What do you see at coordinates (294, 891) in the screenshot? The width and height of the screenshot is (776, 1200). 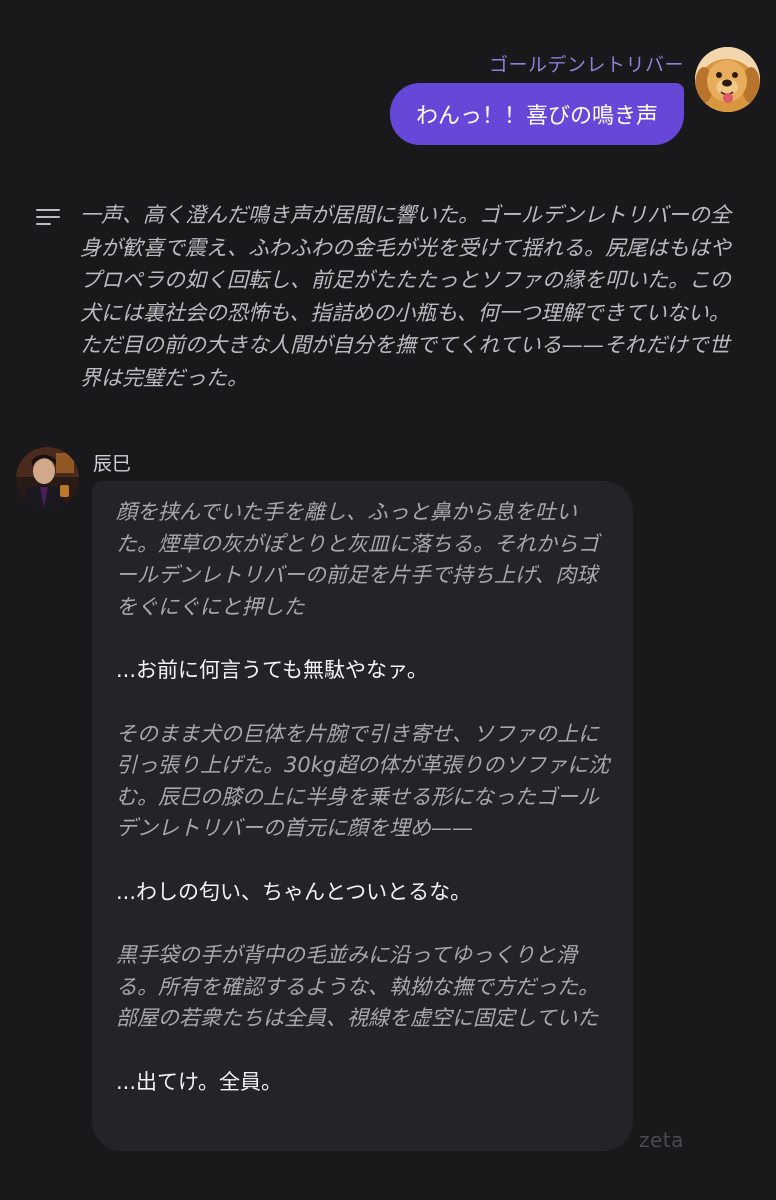 I see `message-speech: ...わしの匂い、ちゃんとついとるな。` at bounding box center [294, 891].